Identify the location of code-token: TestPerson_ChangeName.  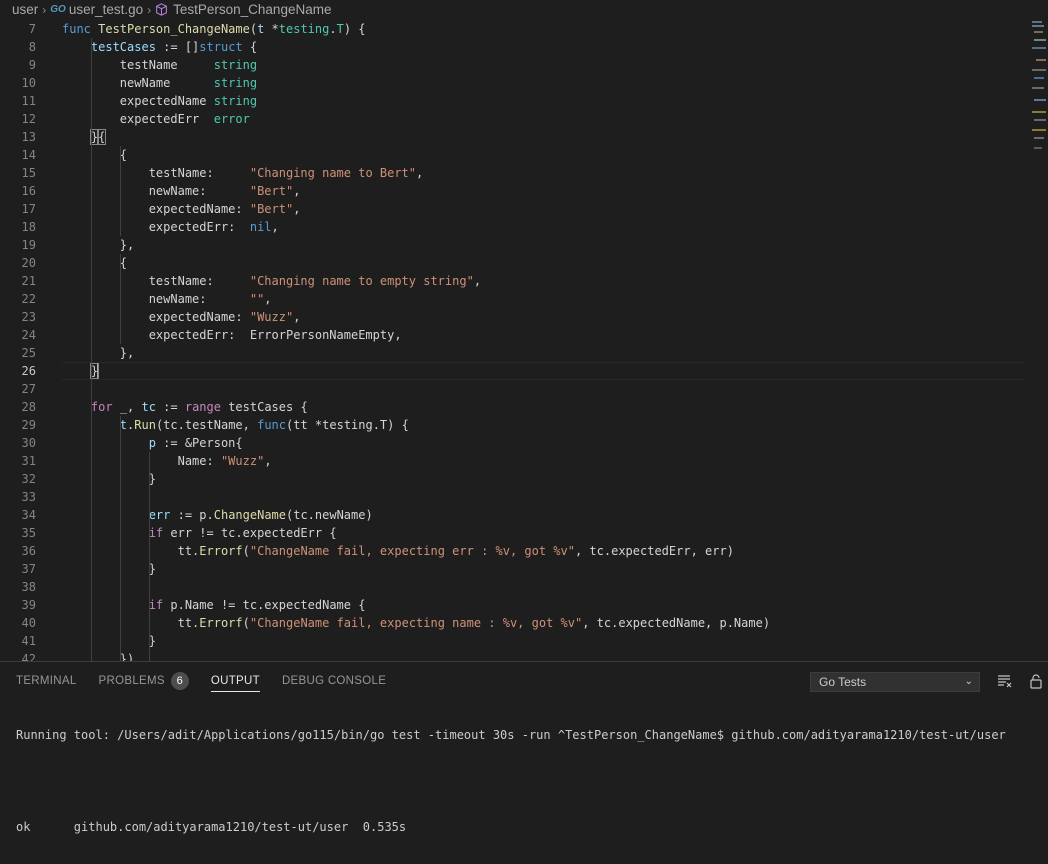
(174, 29).